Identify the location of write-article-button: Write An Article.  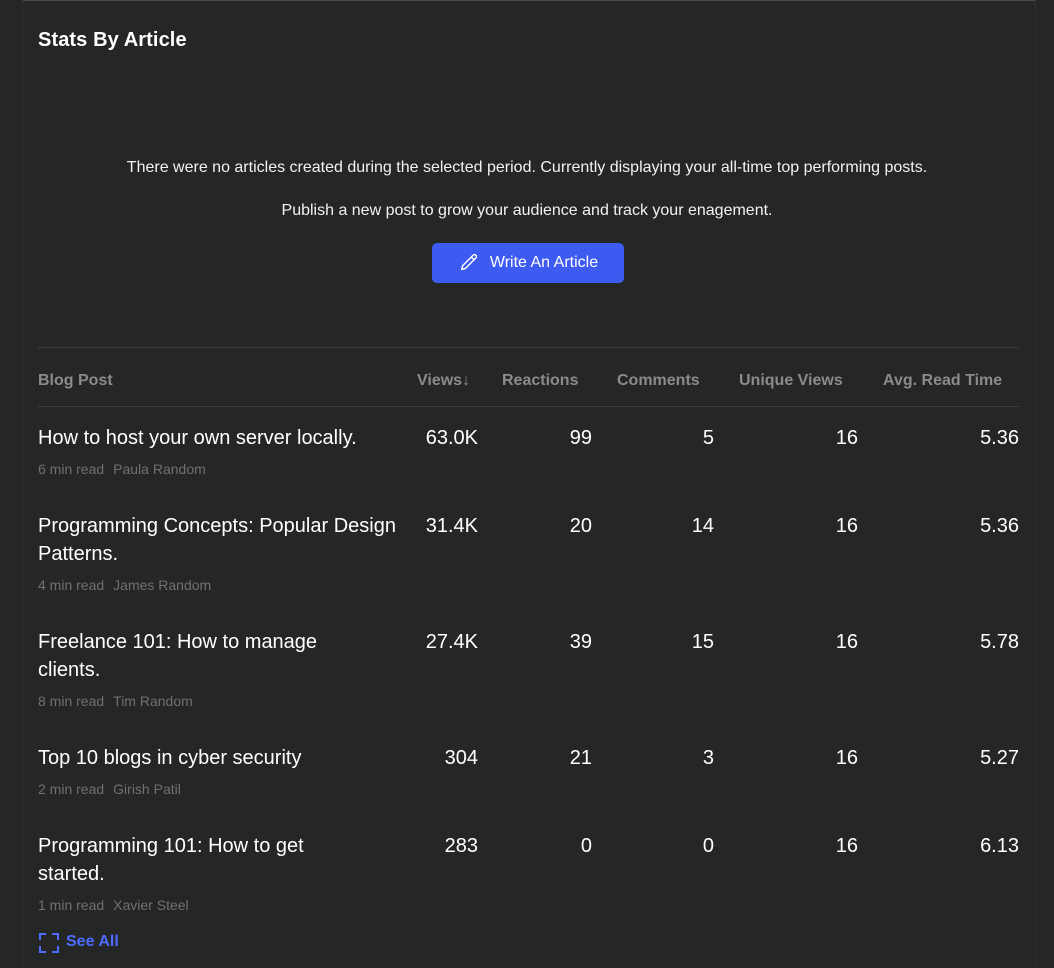
(528, 263).